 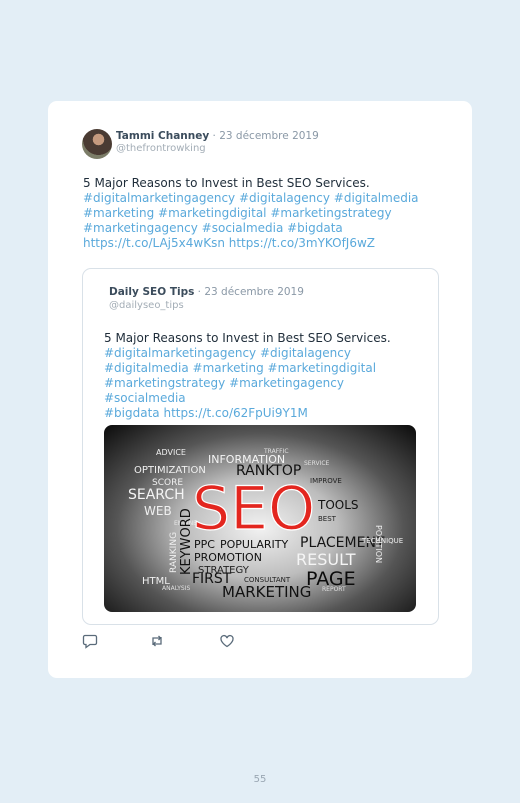 I want to click on avatar, so click(x=97, y=144).